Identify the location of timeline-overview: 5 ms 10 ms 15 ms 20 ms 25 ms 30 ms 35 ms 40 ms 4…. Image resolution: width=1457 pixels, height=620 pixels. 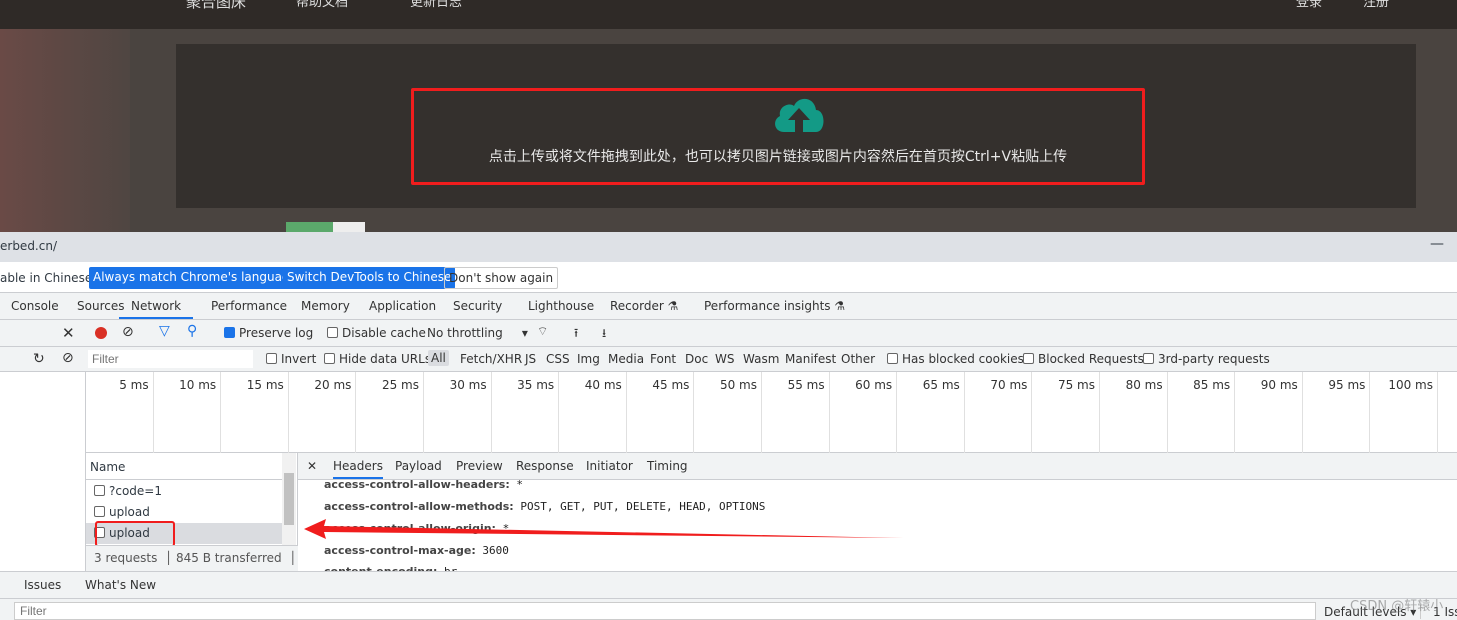
(771, 412).